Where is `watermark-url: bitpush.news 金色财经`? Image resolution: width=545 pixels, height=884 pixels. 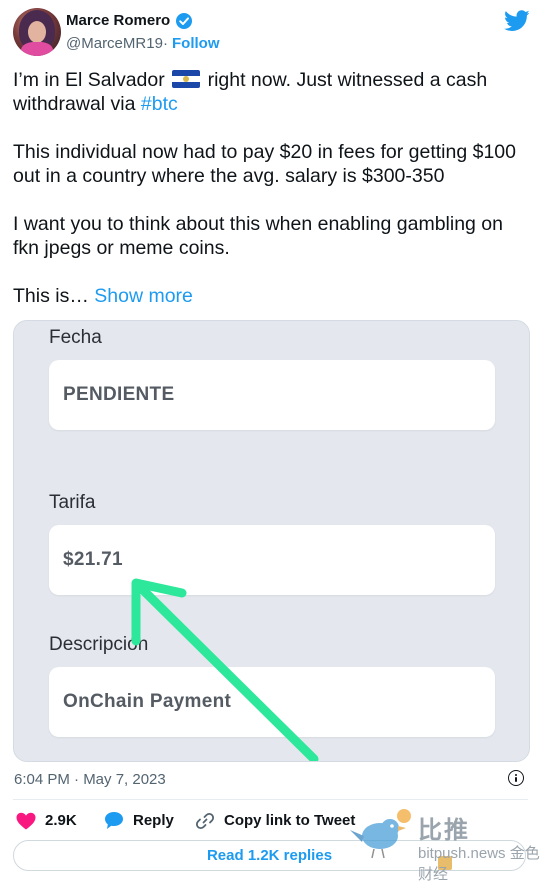 watermark-url: bitpush.news 金色财经 is located at coordinates (481, 863).